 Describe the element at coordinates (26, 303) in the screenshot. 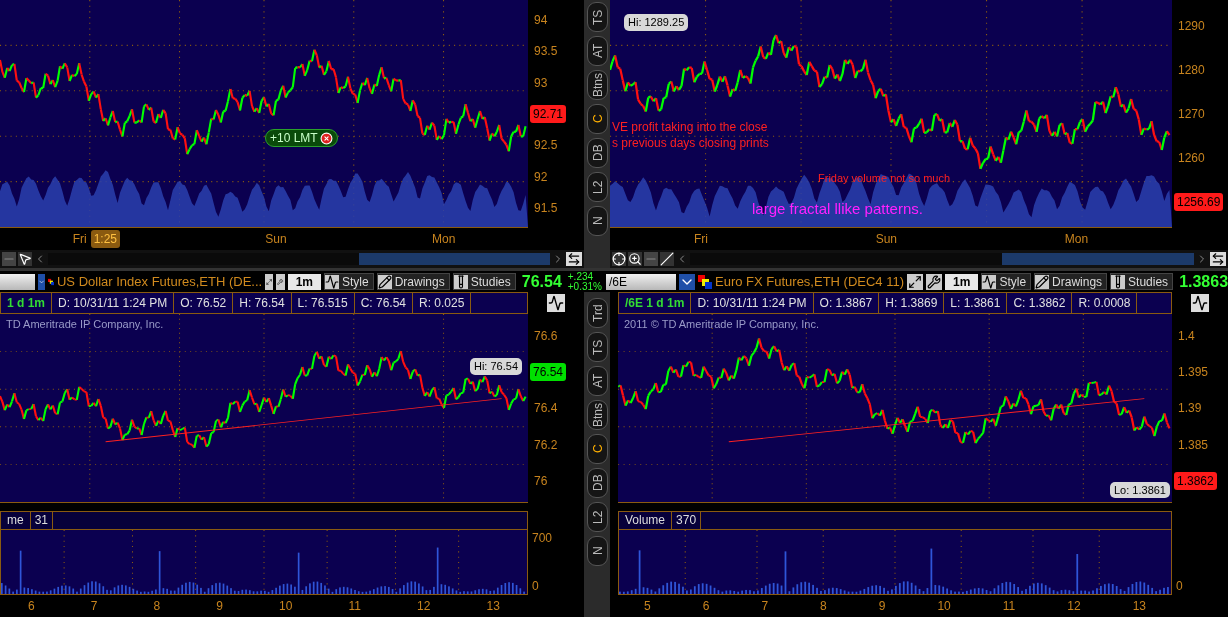

I see `info-field: 1 d 1m` at that location.